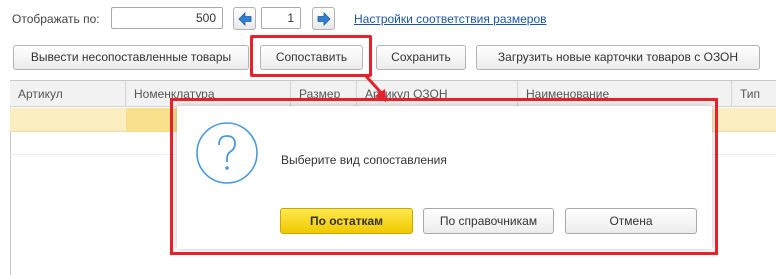 The width and height of the screenshot is (776, 275). I want to click on column-header-article: Артикул, so click(68, 94).